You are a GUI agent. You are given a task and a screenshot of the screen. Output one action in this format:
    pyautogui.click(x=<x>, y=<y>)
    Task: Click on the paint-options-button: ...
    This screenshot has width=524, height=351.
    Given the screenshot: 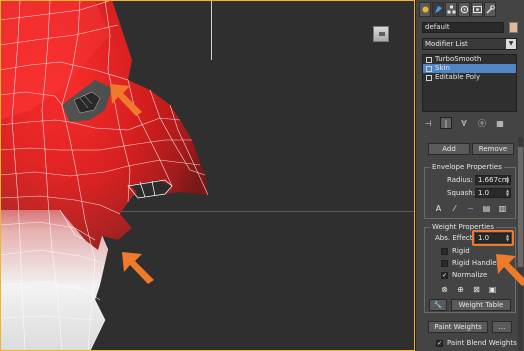 What is the action you would take?
    pyautogui.click(x=502, y=327)
    